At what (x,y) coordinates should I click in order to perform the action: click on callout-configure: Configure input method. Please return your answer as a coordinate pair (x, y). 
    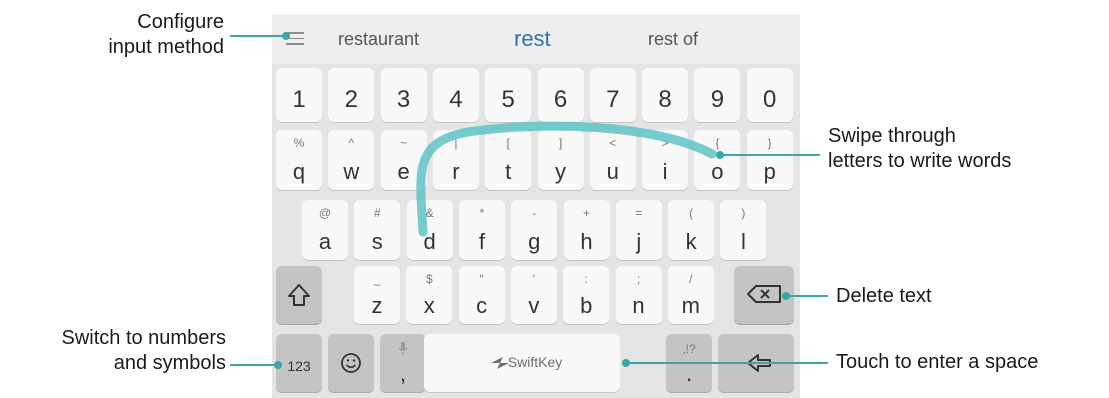
    Looking at the image, I should click on (162, 35).